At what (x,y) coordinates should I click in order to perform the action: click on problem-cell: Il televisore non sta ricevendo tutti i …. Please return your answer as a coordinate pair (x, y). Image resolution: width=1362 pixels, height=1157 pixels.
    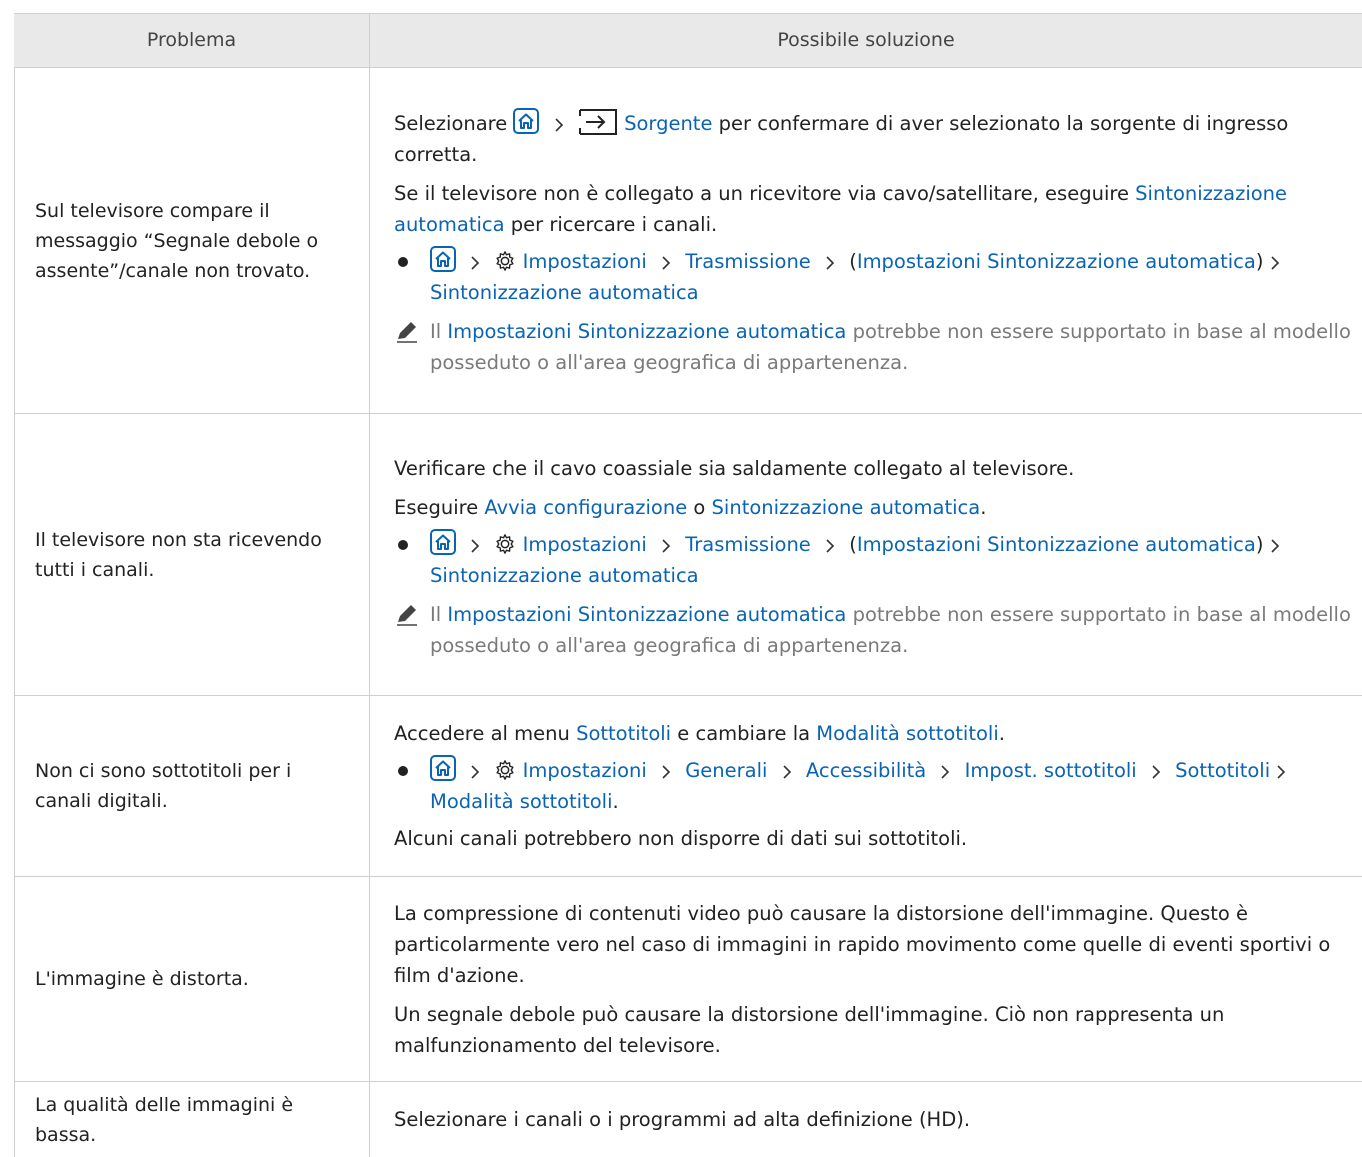
    Looking at the image, I should click on (191, 554).